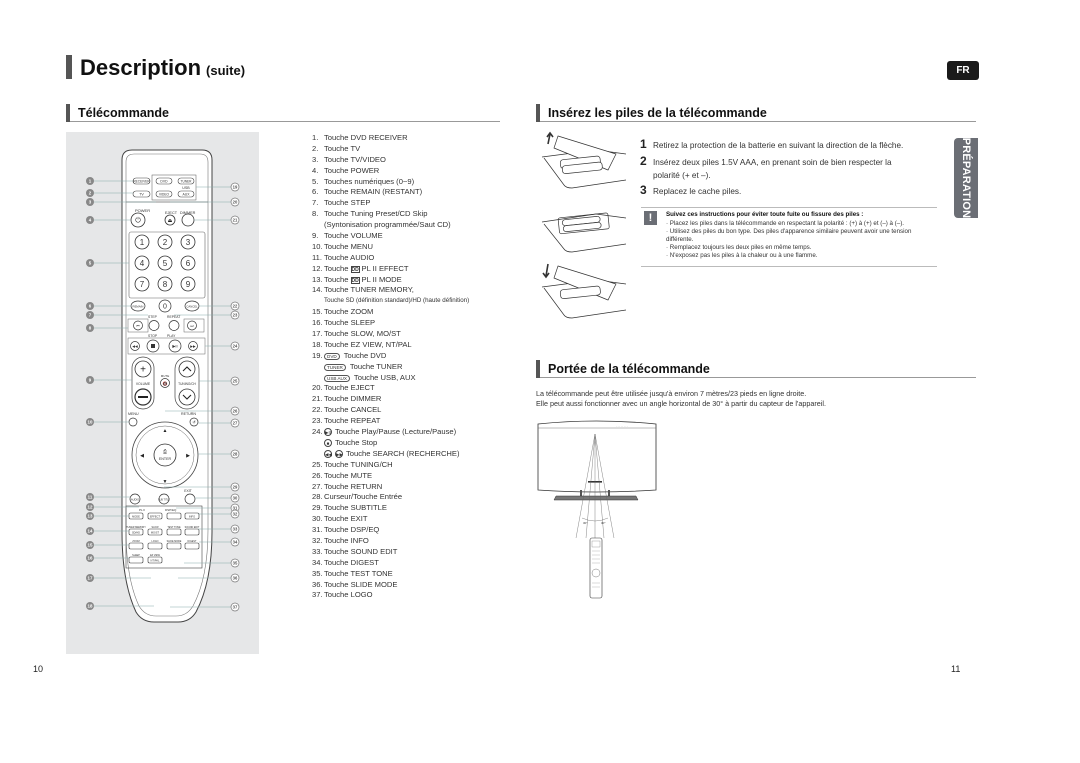 The height and width of the screenshot is (763, 1080). What do you see at coordinates (596, 568) in the screenshot?
I see `remote-small-figure` at bounding box center [596, 568].